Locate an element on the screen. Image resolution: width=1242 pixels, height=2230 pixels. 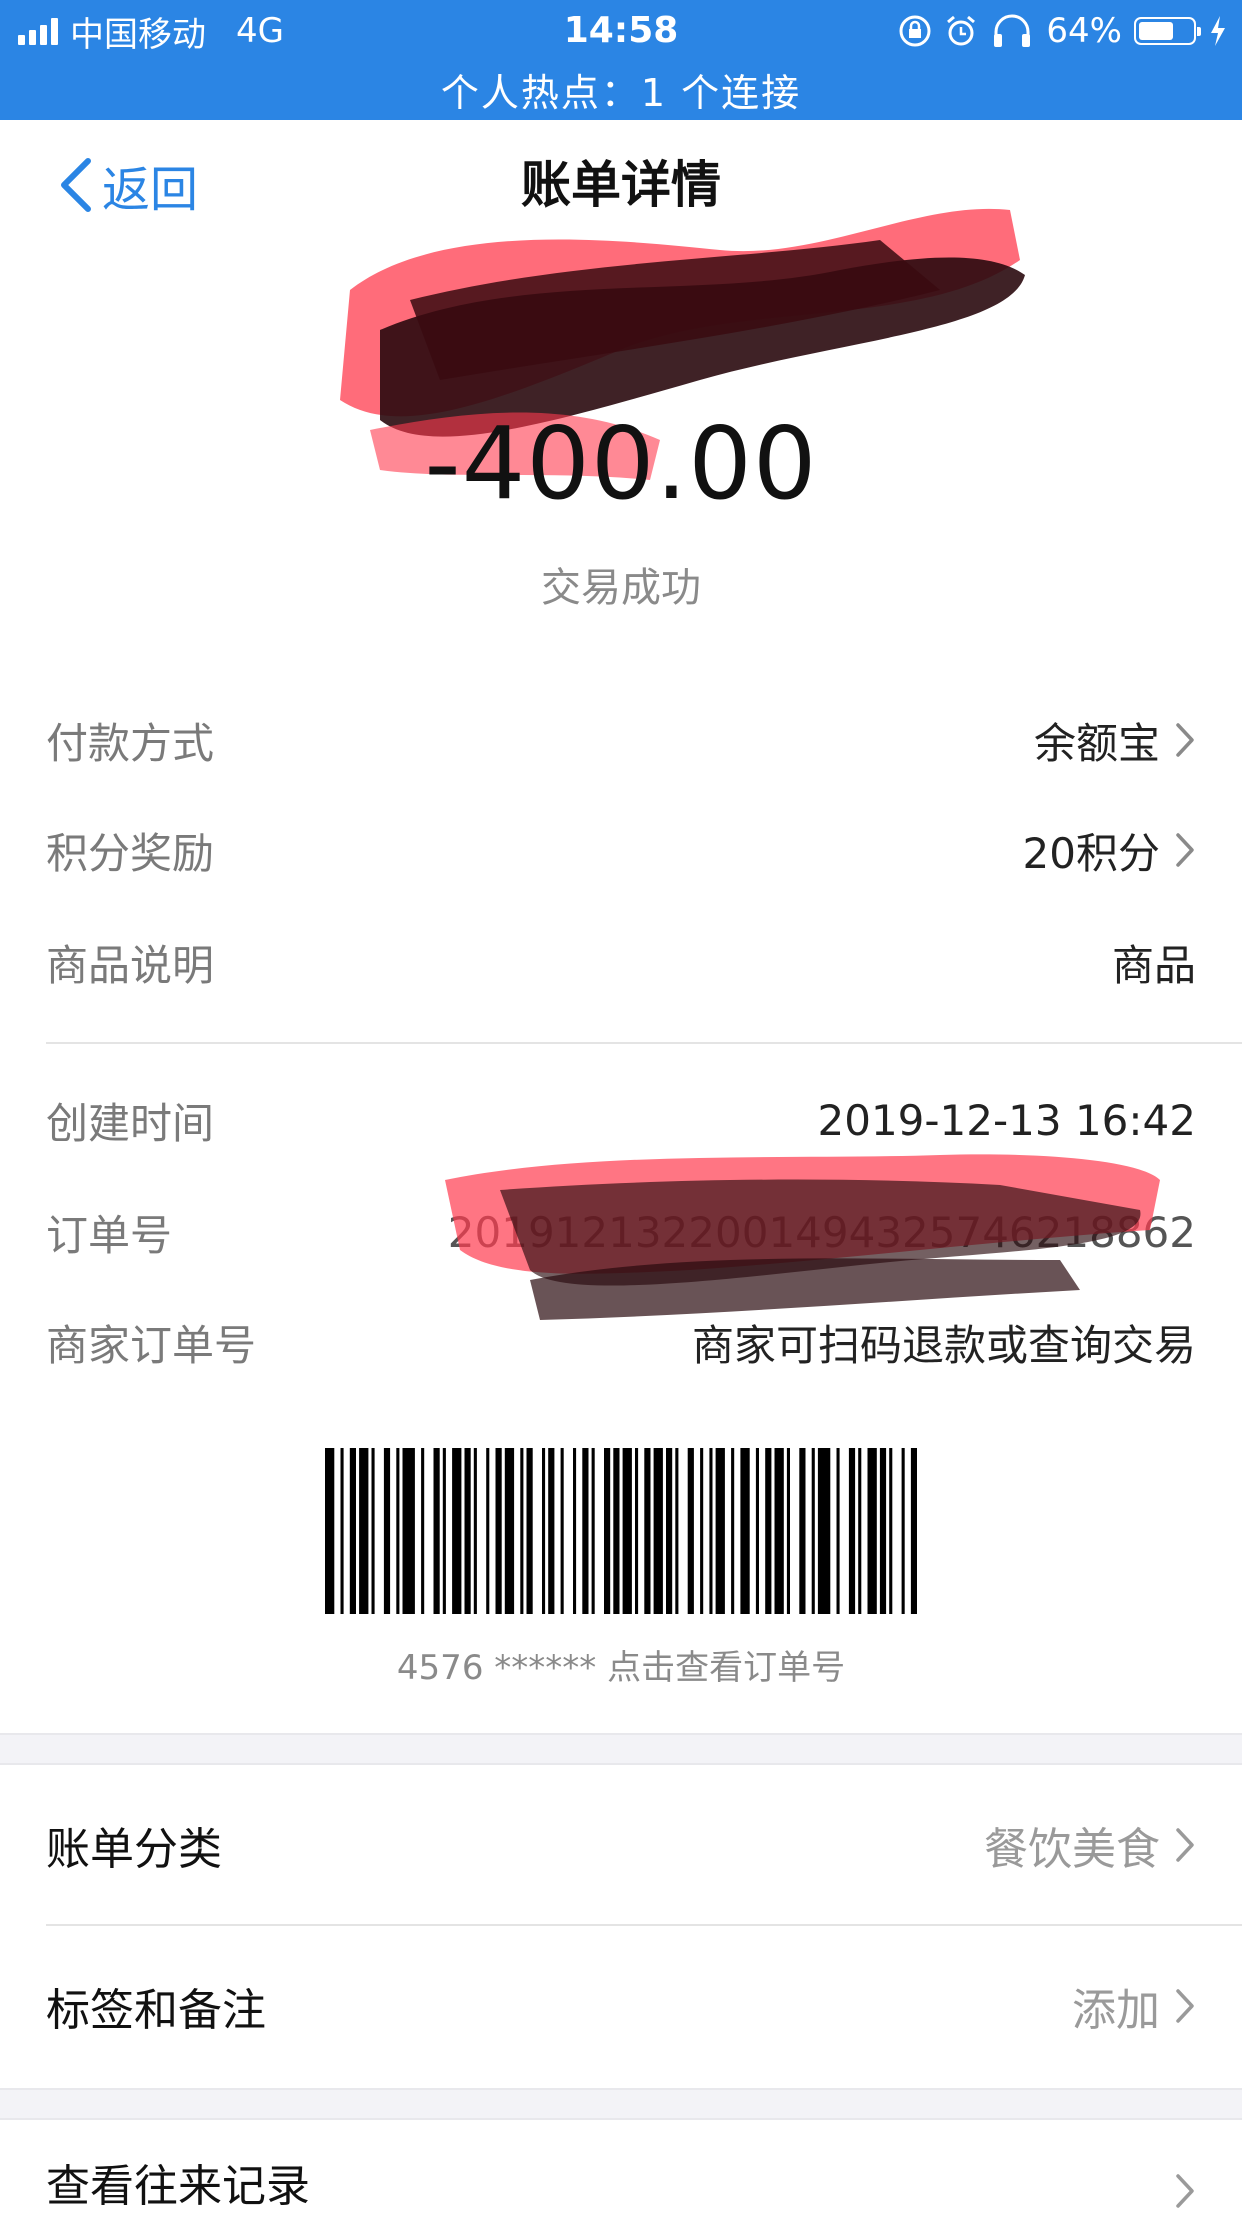
order-label: 订单号 is located at coordinates (109, 1235).